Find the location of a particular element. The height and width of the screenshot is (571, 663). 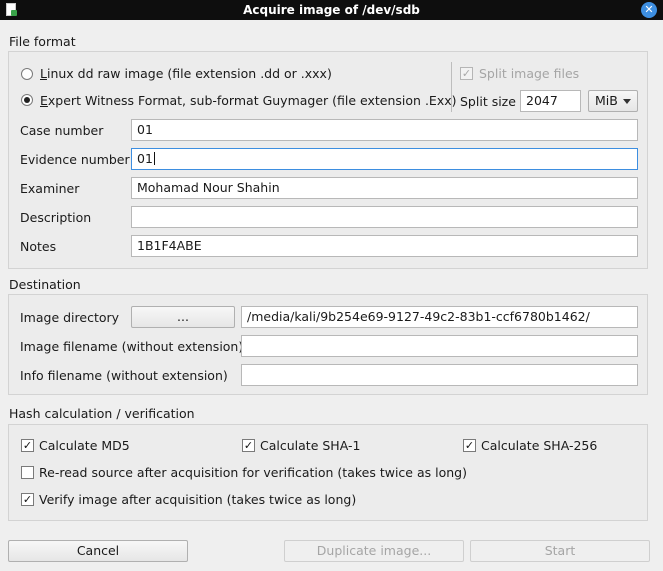

image-filename-input is located at coordinates (439, 346).